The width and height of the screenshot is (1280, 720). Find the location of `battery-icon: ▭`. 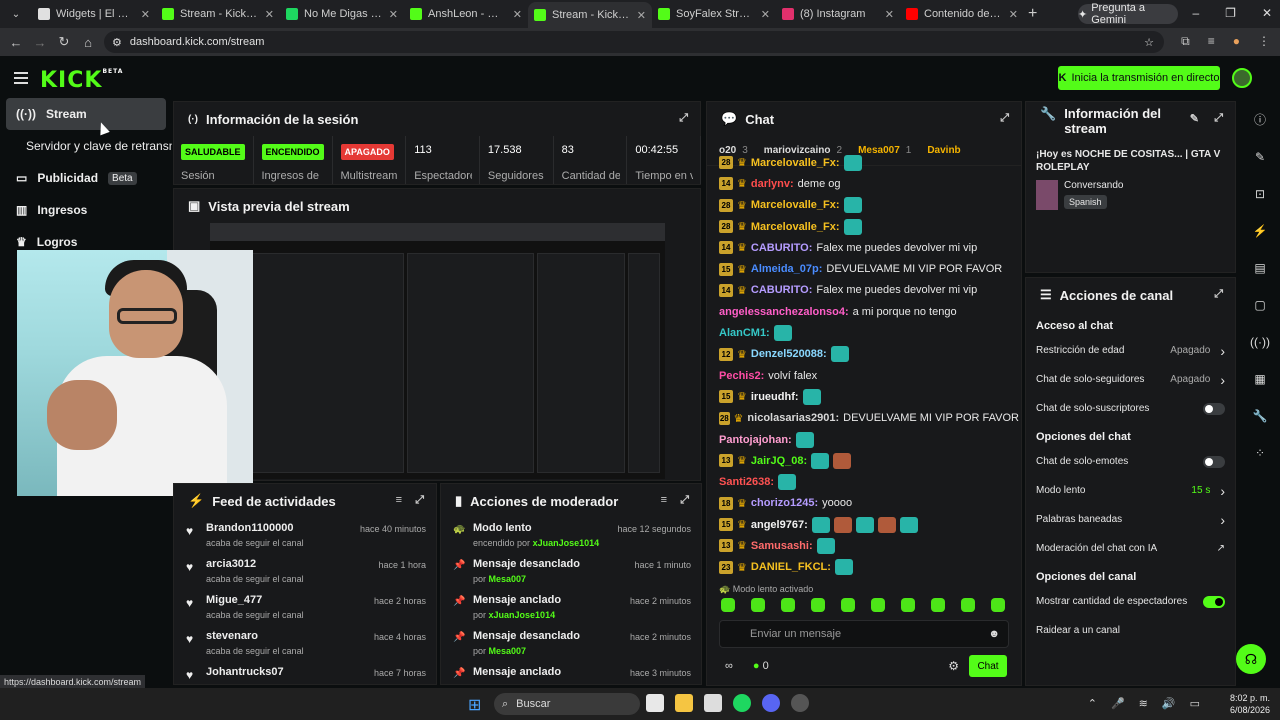

battery-icon: ▭ is located at coordinates (1195, 703).